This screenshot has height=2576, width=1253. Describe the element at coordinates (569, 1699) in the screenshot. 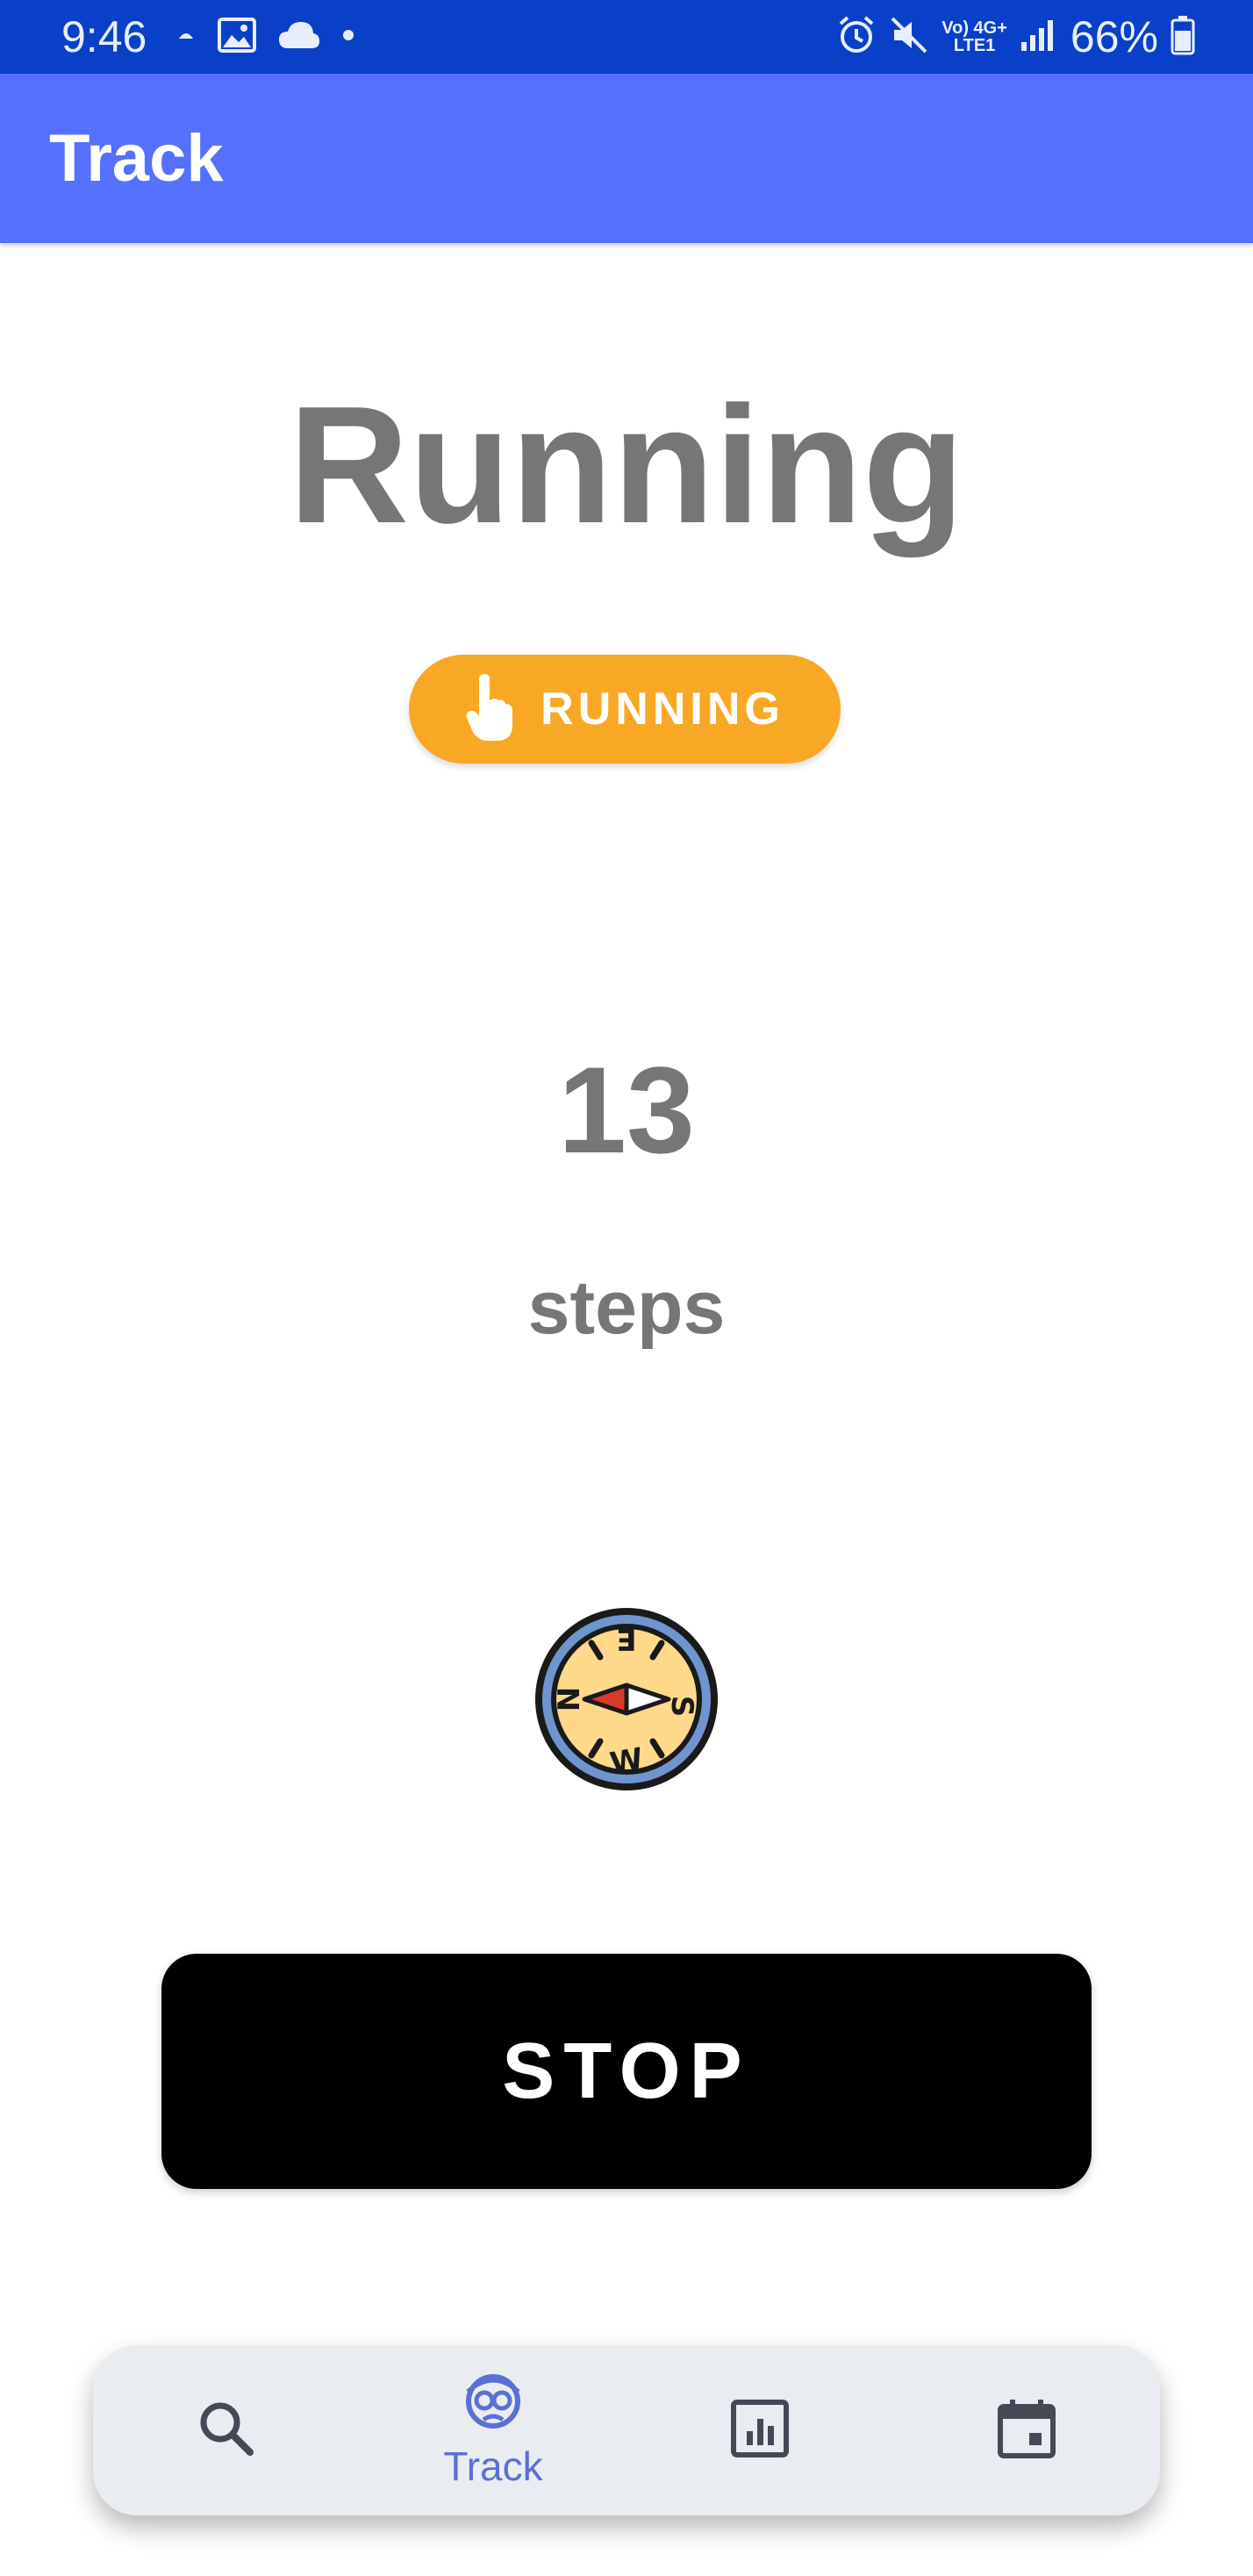

I see `svg-text: N` at that location.